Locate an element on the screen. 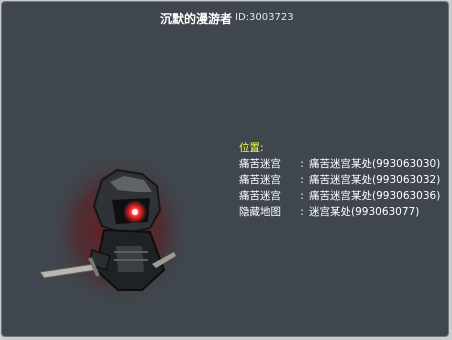 This screenshot has height=340, width=452. window-header: 沉默的漫游者 ID:3003723 is located at coordinates (225, 18).